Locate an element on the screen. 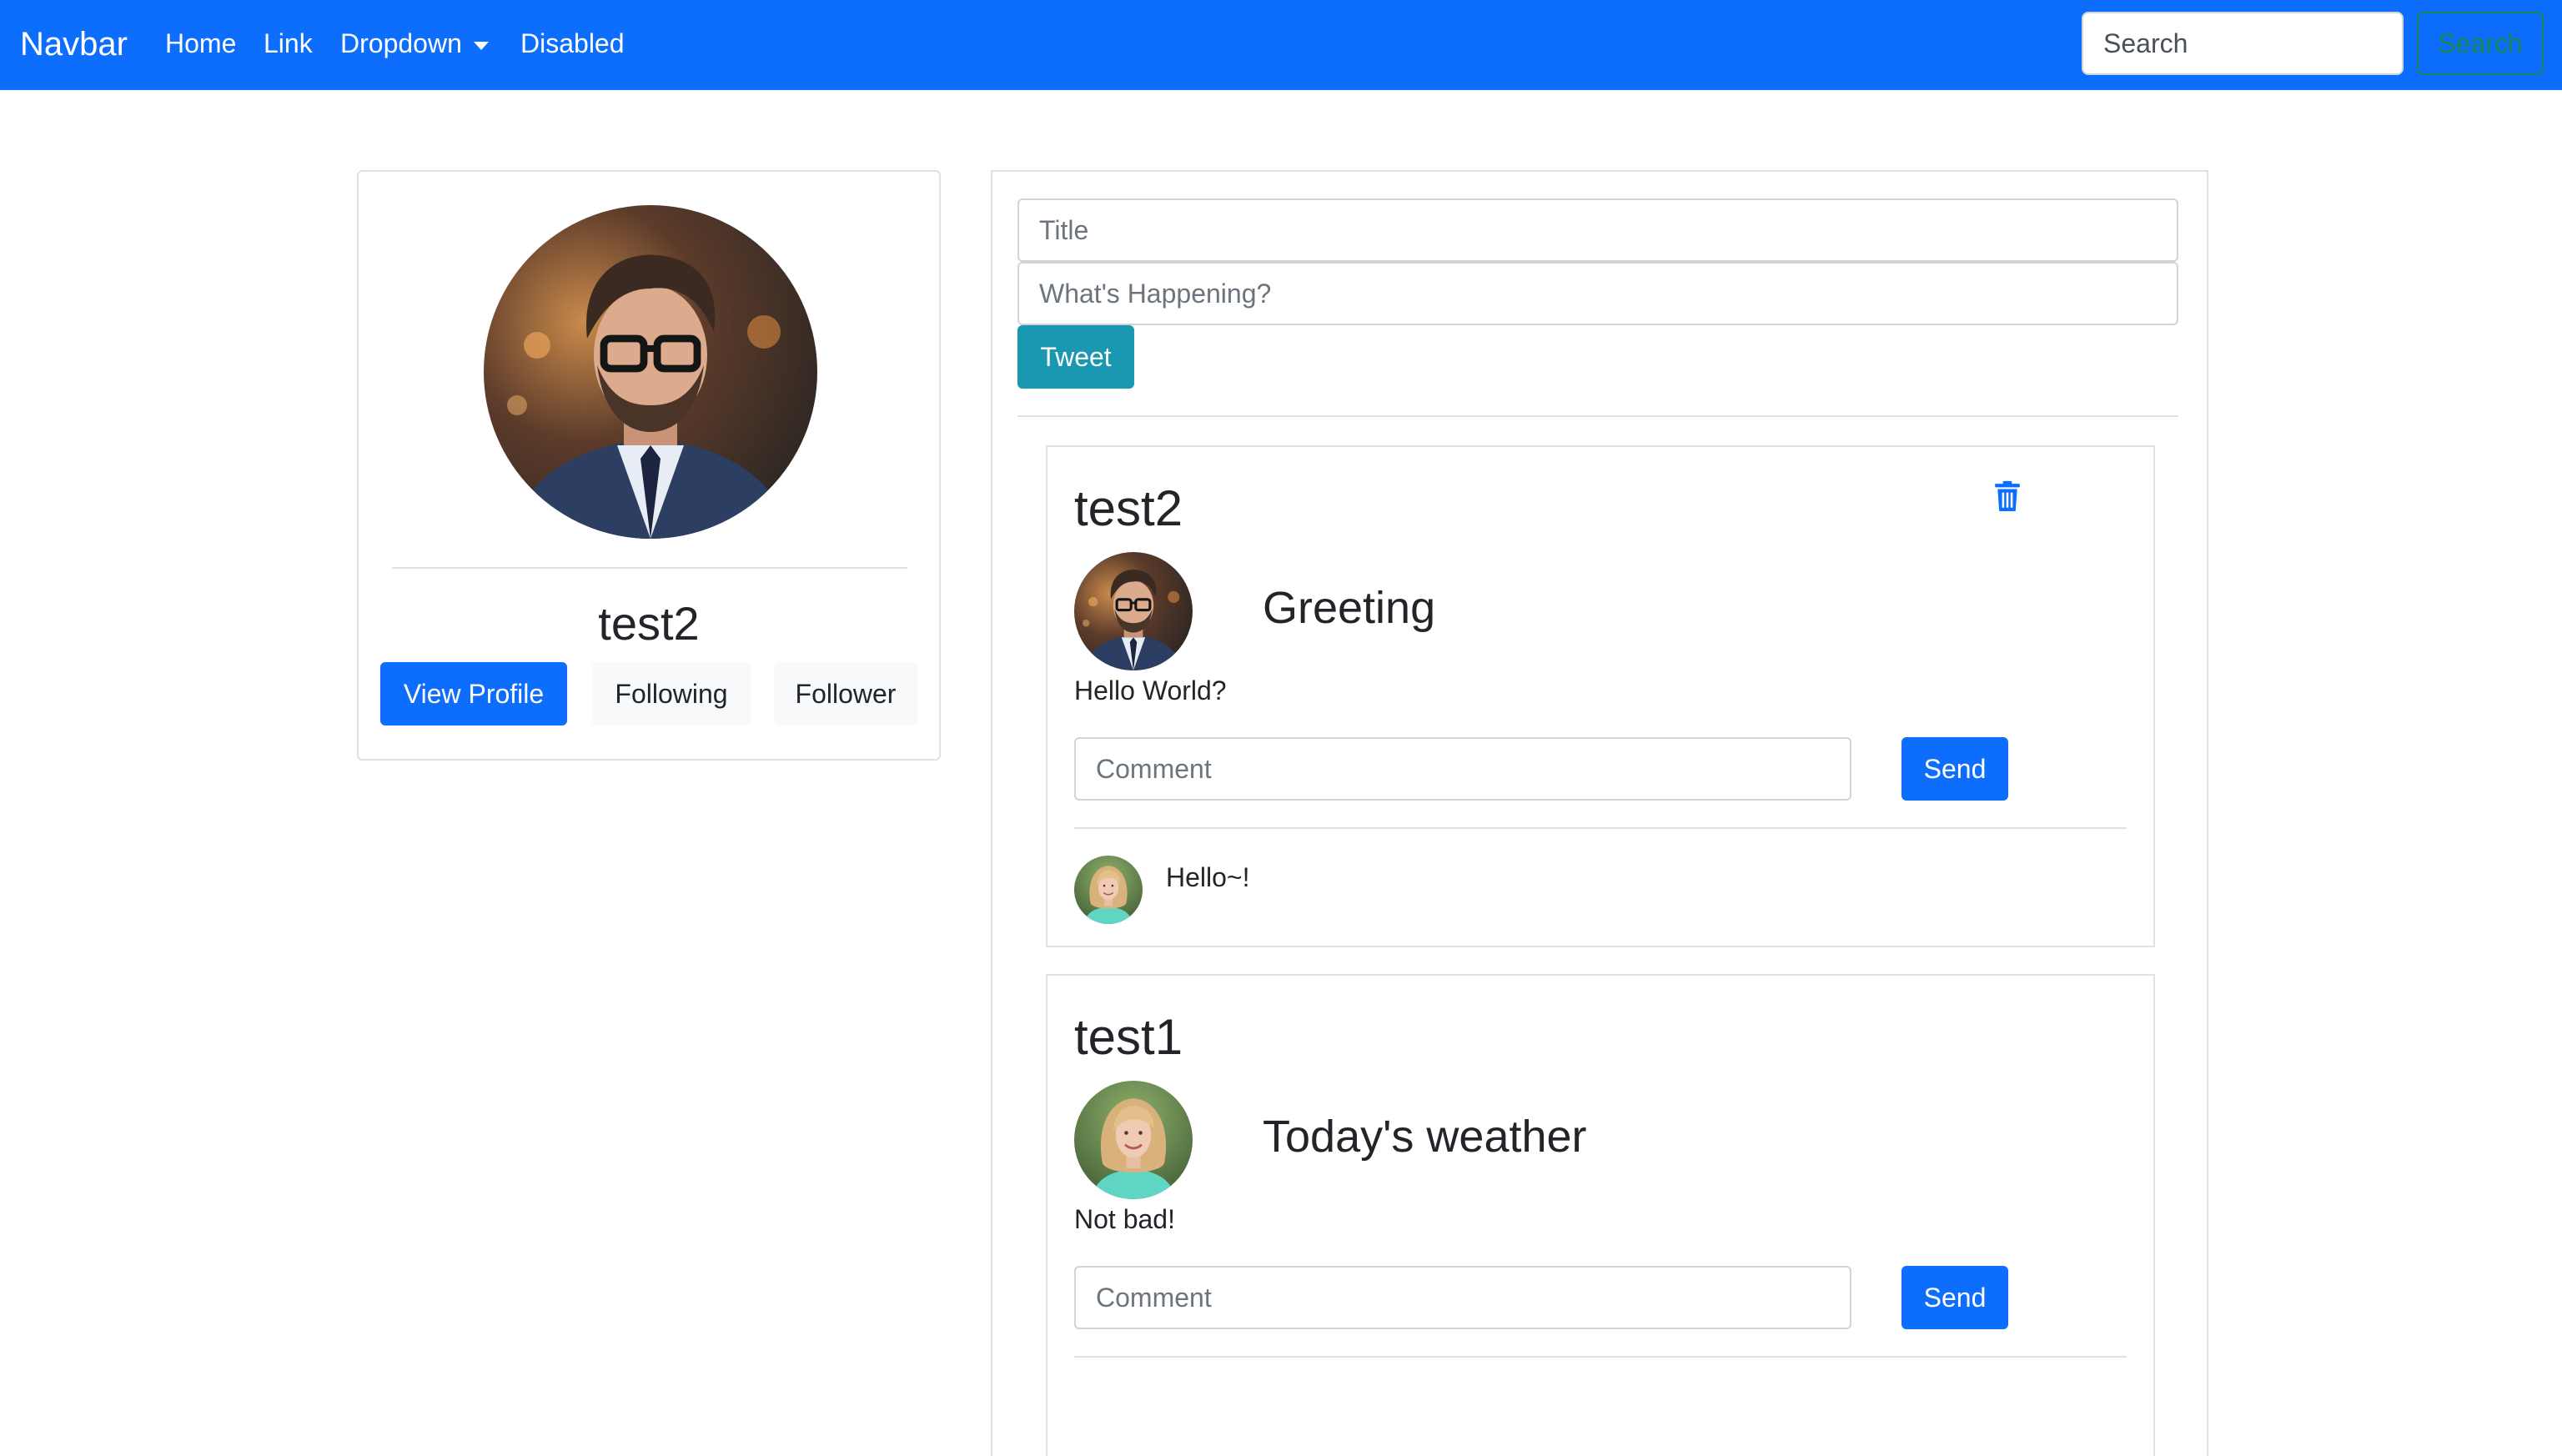 Image resolution: width=2562 pixels, height=1456 pixels. profile-avatar is located at coordinates (650, 372).